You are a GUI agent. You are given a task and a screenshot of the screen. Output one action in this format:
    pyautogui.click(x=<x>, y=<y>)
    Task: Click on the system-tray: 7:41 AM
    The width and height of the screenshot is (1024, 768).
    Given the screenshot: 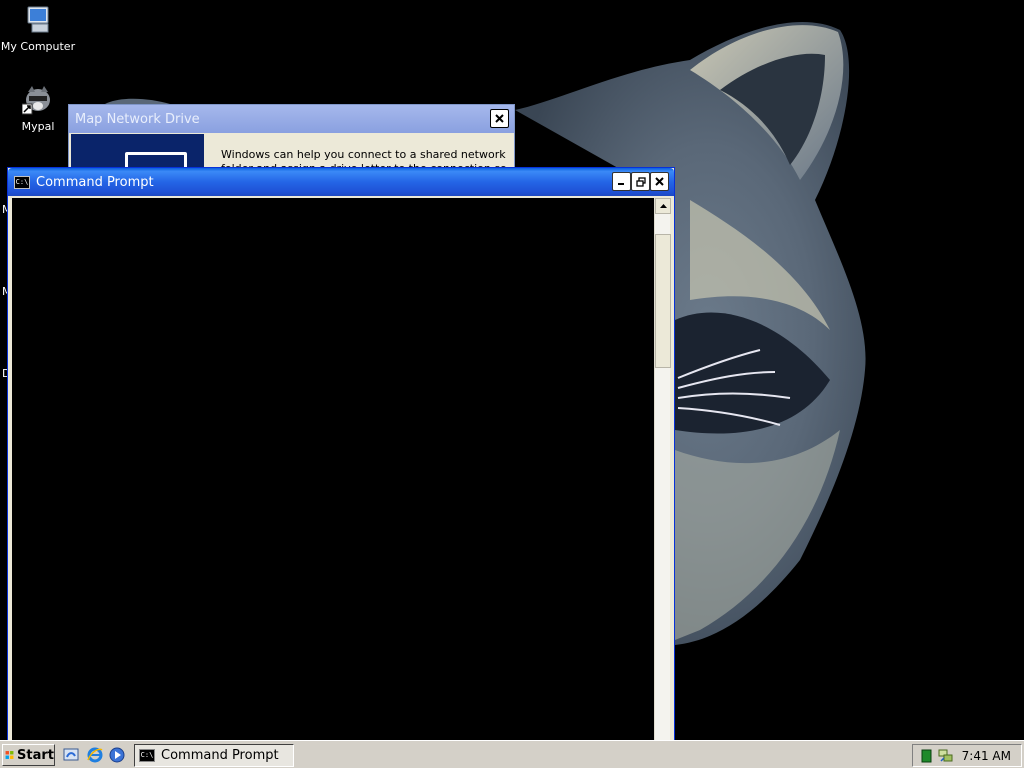 What is the action you would take?
    pyautogui.click(x=967, y=755)
    